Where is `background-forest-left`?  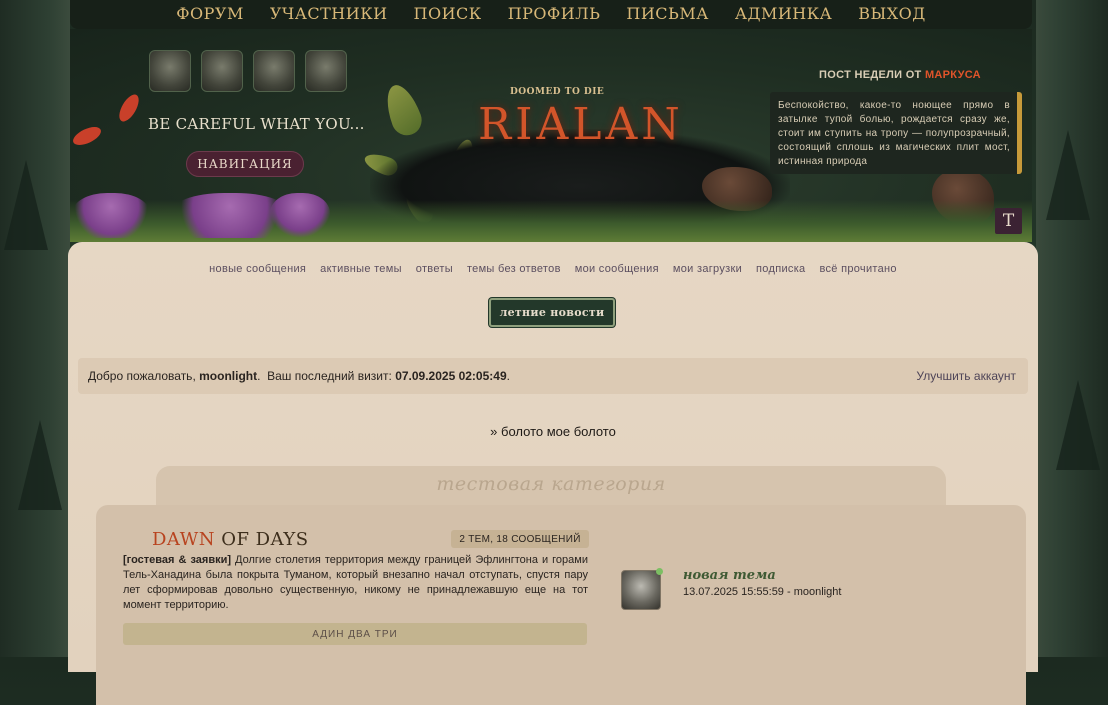 background-forest-left is located at coordinates (35, 328).